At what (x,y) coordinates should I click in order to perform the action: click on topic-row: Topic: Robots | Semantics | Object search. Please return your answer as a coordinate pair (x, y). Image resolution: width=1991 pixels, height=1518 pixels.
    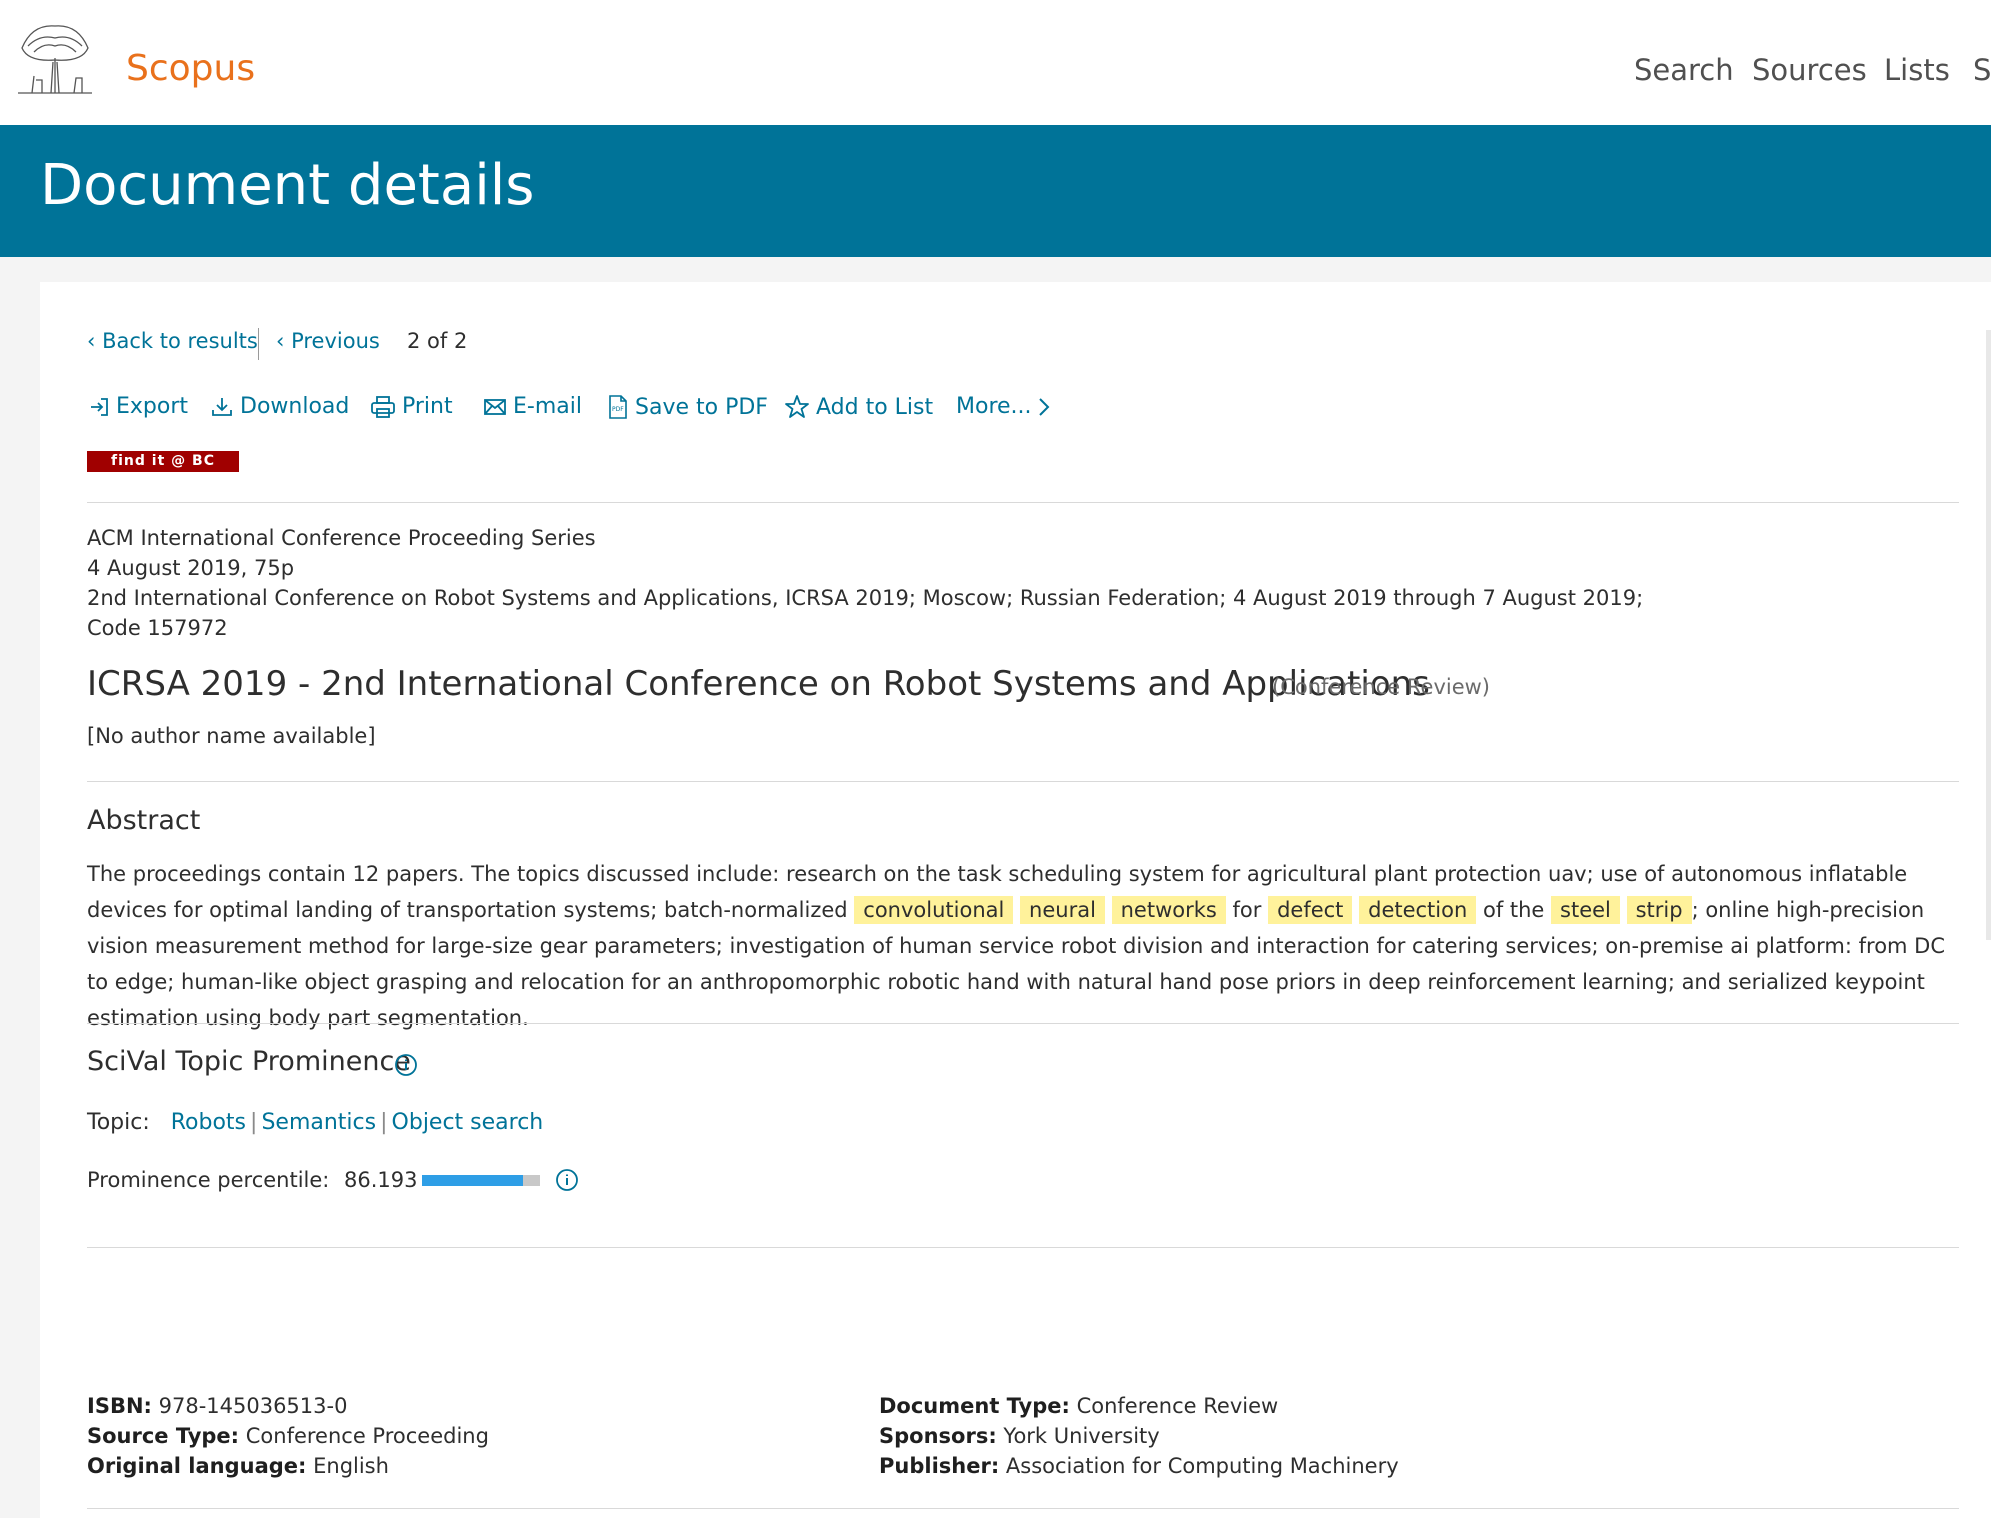
    Looking at the image, I should click on (315, 1122).